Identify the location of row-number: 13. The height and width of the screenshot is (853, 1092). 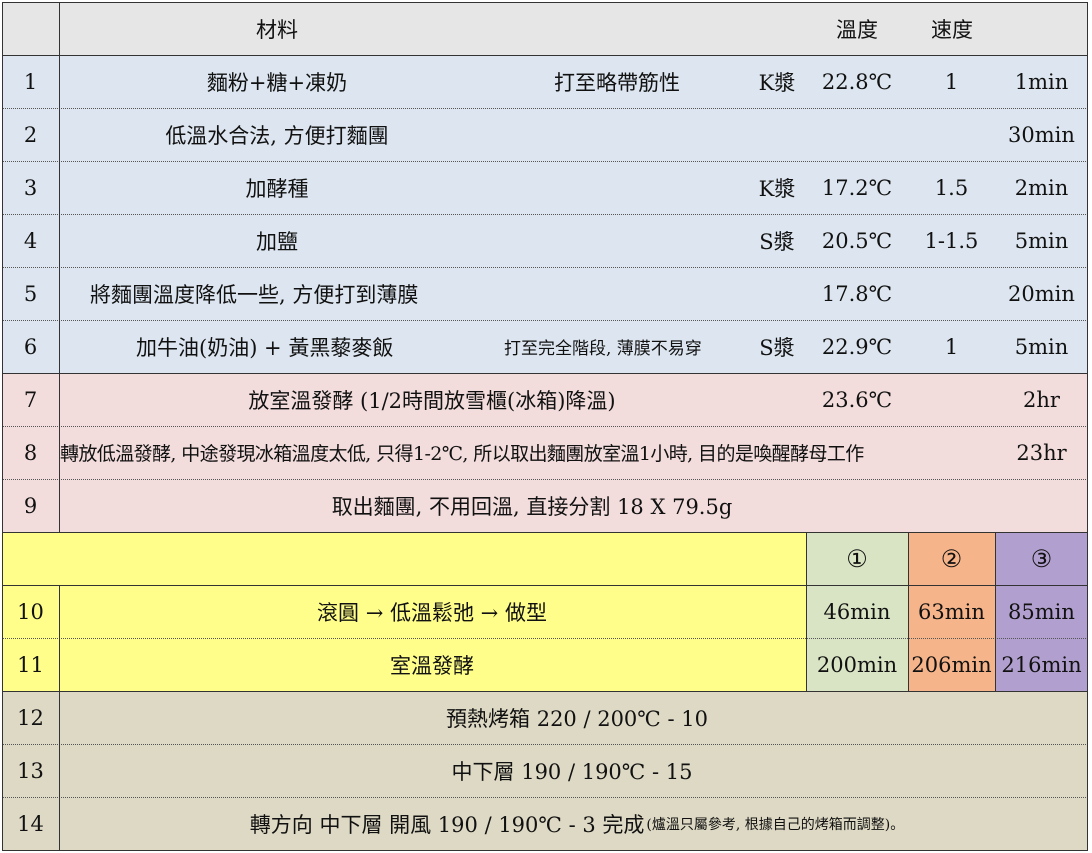
(30, 770).